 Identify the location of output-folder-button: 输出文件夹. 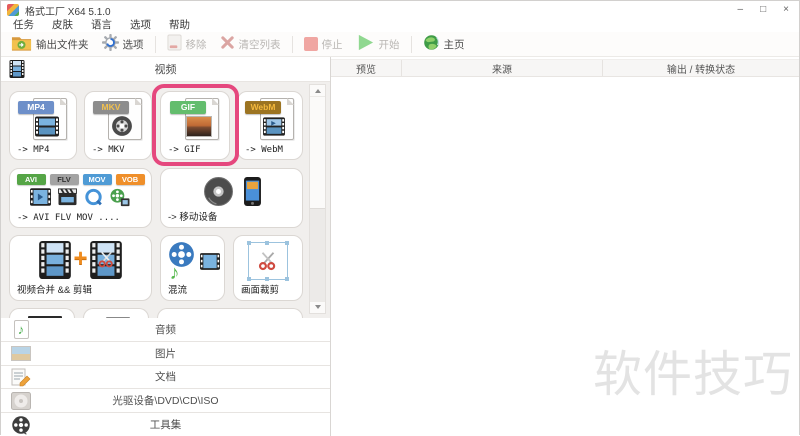
(50, 44).